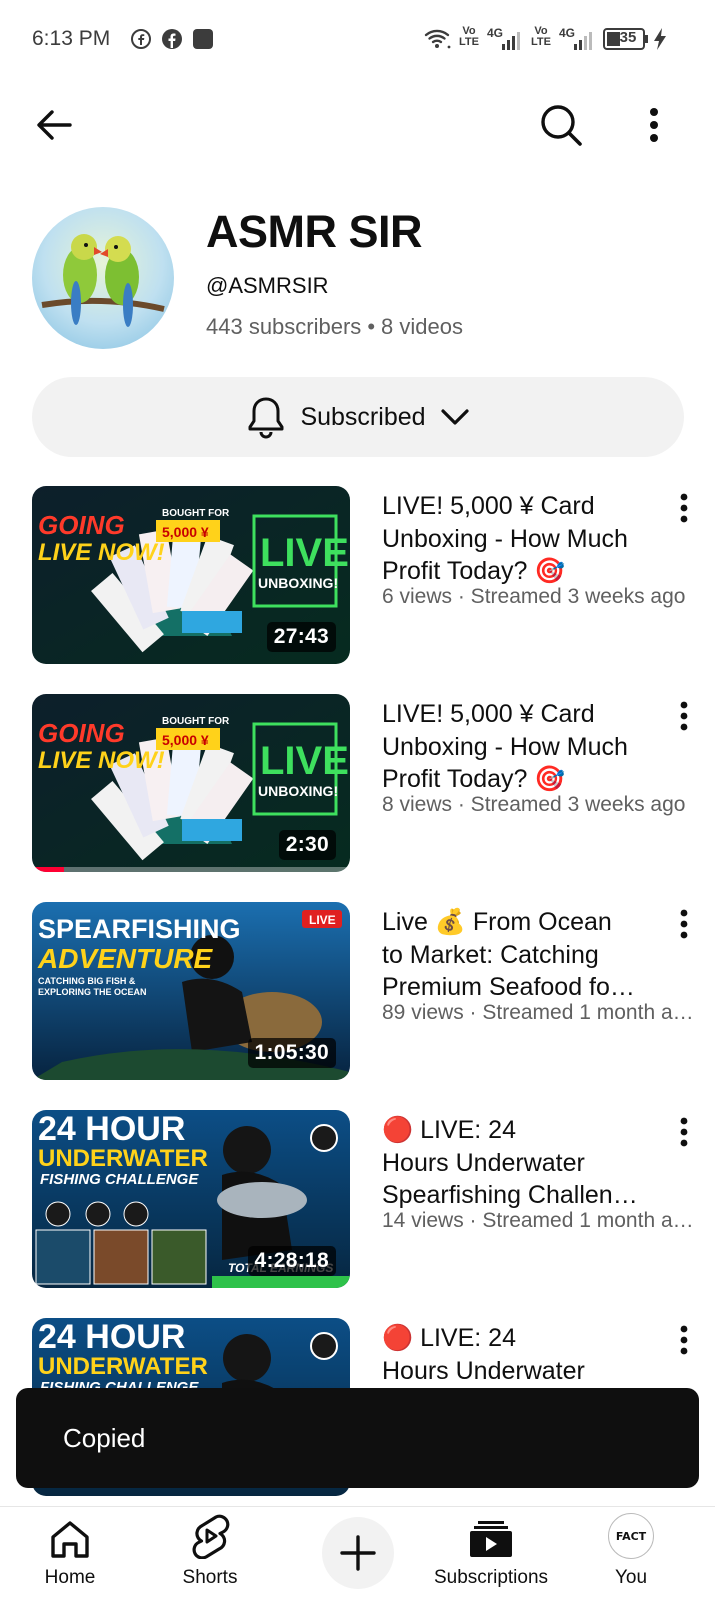 This screenshot has width=715, height=1600. What do you see at coordinates (191, 869) in the screenshot?
I see `watch-progress-bar` at bounding box center [191, 869].